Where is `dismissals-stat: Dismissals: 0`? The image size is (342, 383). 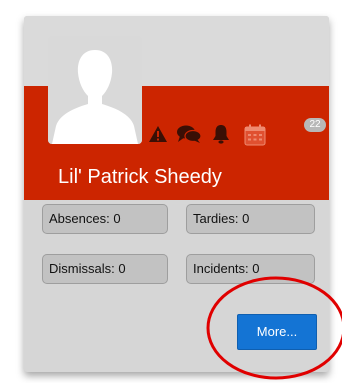
dismissals-stat: Dismissals: 0 is located at coordinates (105, 269).